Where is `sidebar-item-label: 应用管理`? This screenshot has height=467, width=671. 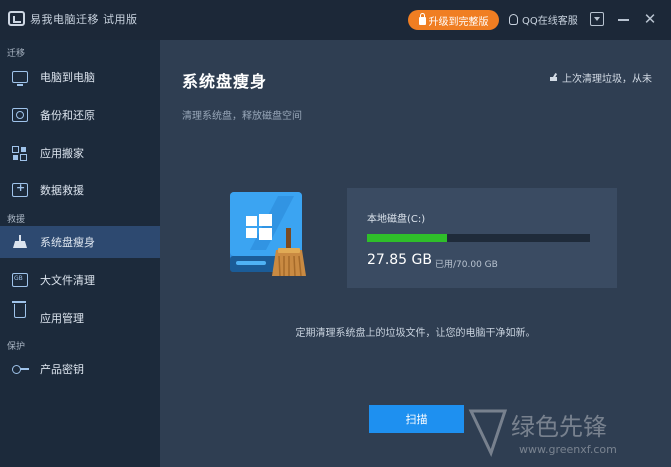
sidebar-item-label: 应用管理 is located at coordinates (62, 318).